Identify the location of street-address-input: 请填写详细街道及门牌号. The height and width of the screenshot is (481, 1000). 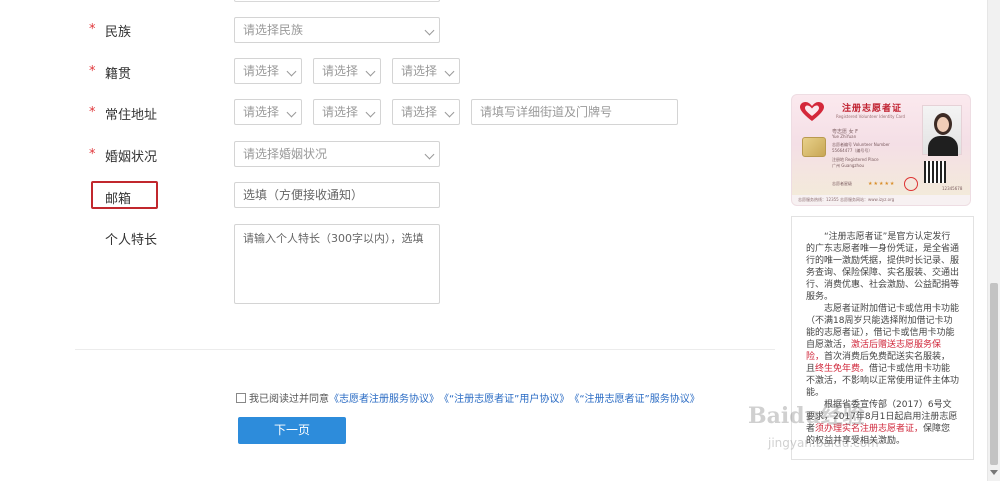
(574, 112).